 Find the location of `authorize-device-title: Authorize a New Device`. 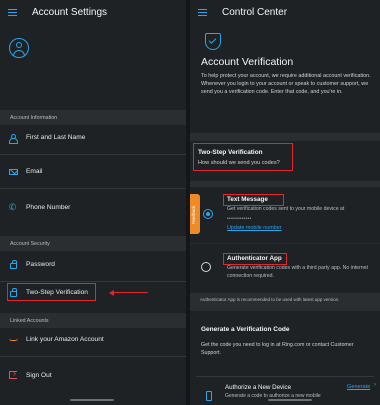

authorize-device-title: Authorize a New Device is located at coordinates (258, 387).